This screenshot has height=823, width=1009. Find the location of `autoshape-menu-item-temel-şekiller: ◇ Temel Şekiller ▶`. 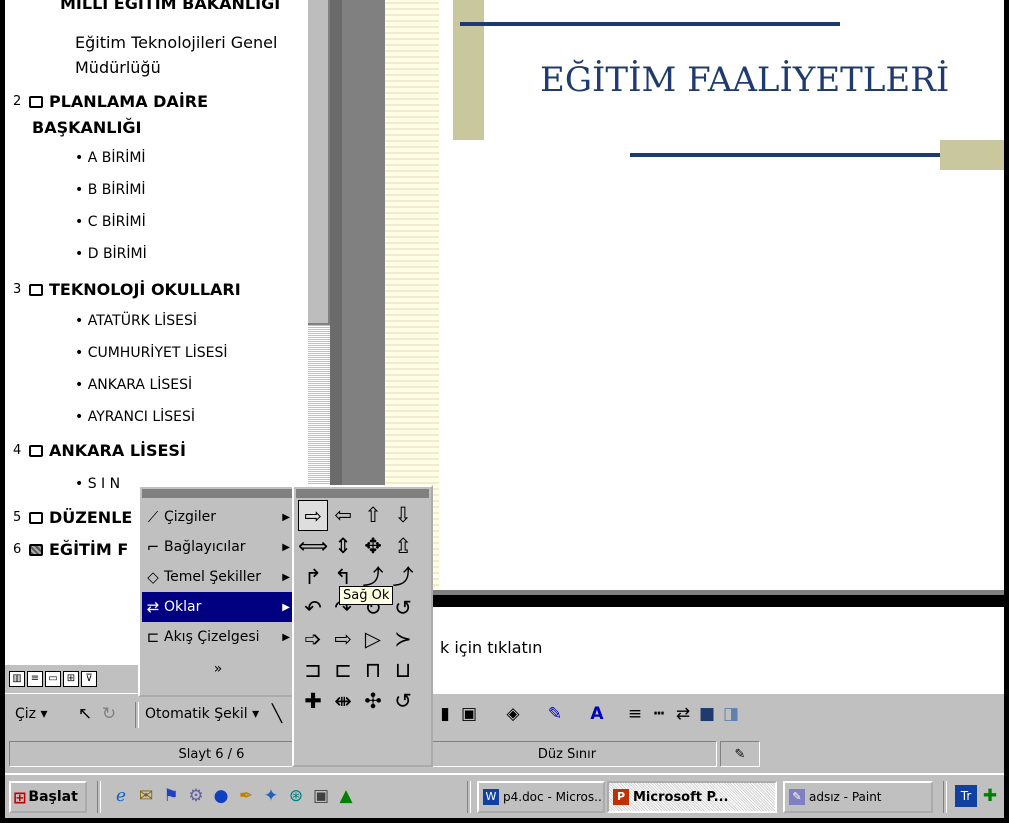

autoshape-menu-item-temel-şekiller: ◇ Temel Şekiller ▶ is located at coordinates (218, 577).